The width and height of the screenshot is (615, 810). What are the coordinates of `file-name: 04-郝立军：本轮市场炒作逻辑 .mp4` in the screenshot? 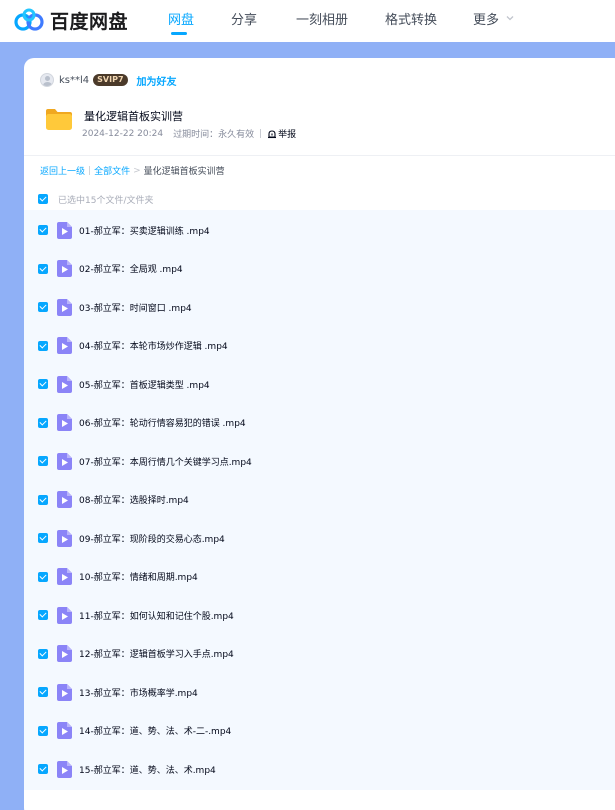 It's located at (153, 345).